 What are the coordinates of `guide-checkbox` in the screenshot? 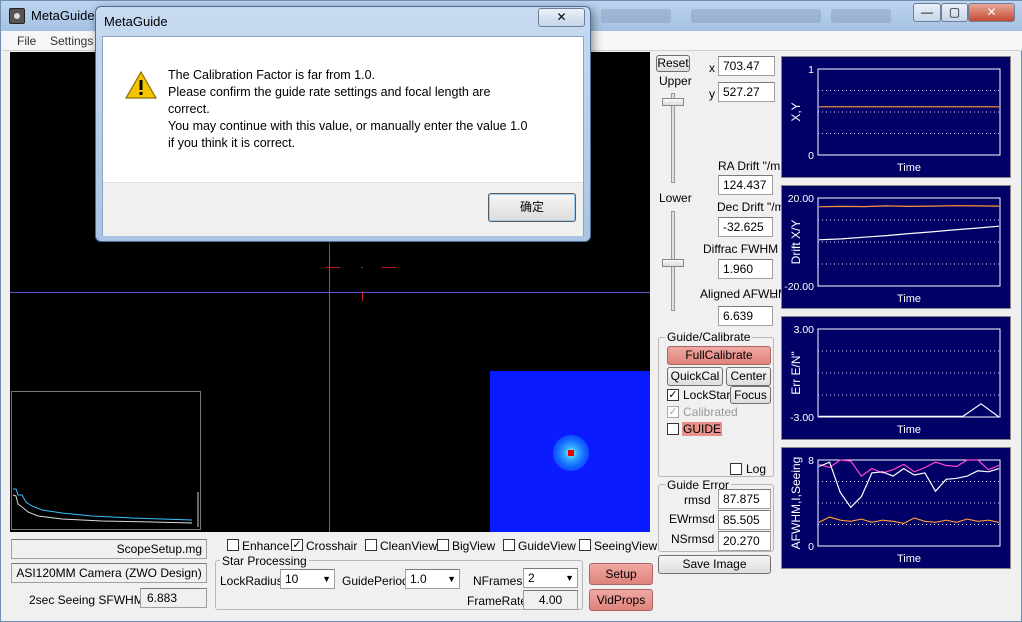 It's located at (673, 429).